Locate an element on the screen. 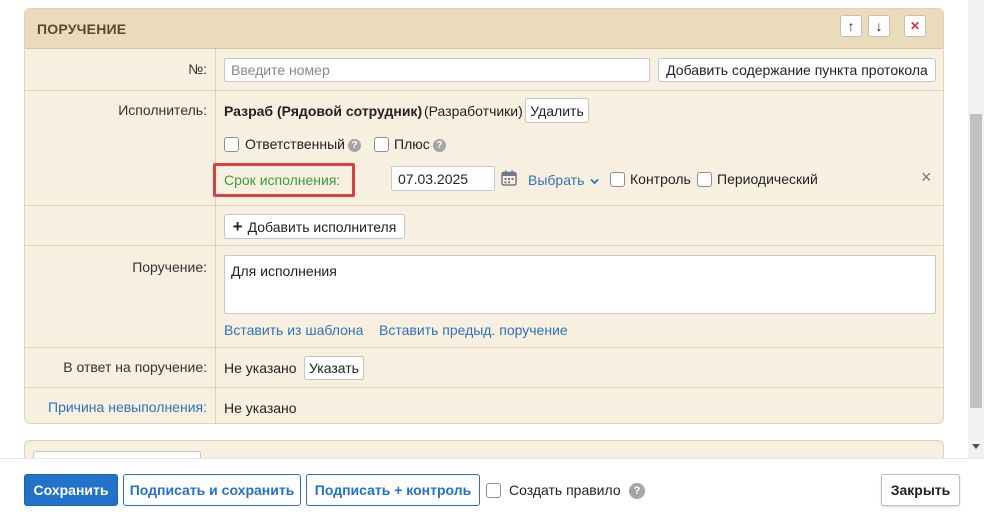 This screenshot has height=521, width=984. reply-label: В ответ на поручение: is located at coordinates (135, 367).